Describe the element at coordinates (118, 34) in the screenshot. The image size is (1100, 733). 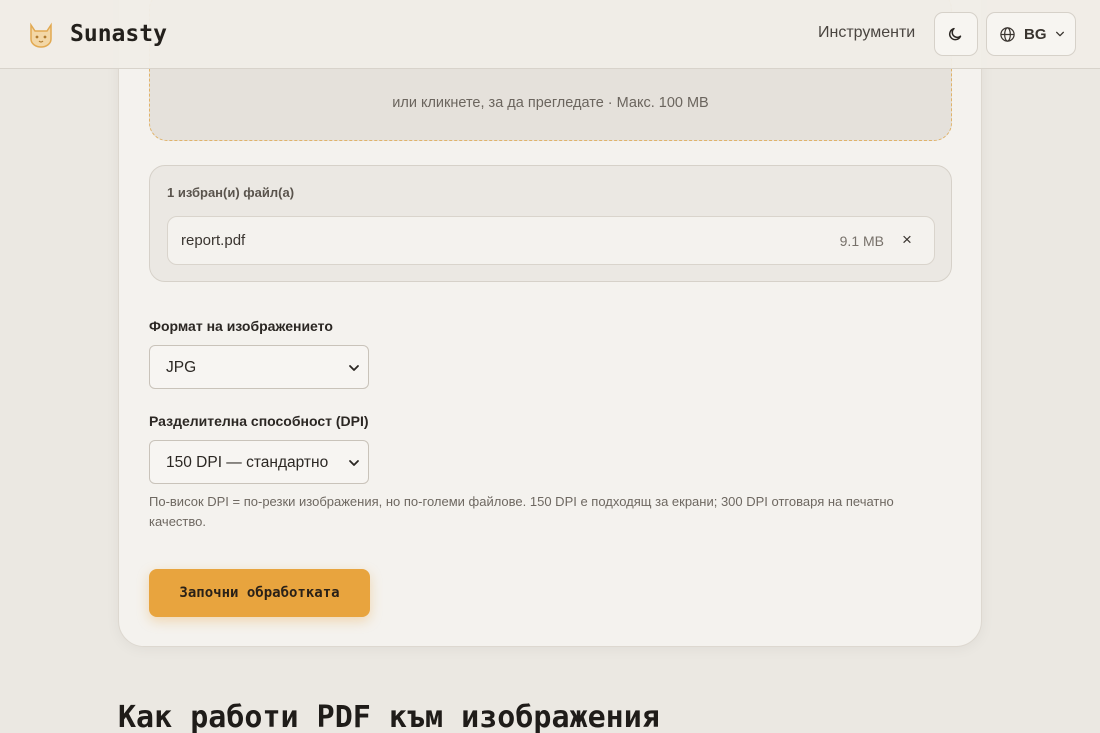
I see `brand-name: Sunasty` at that location.